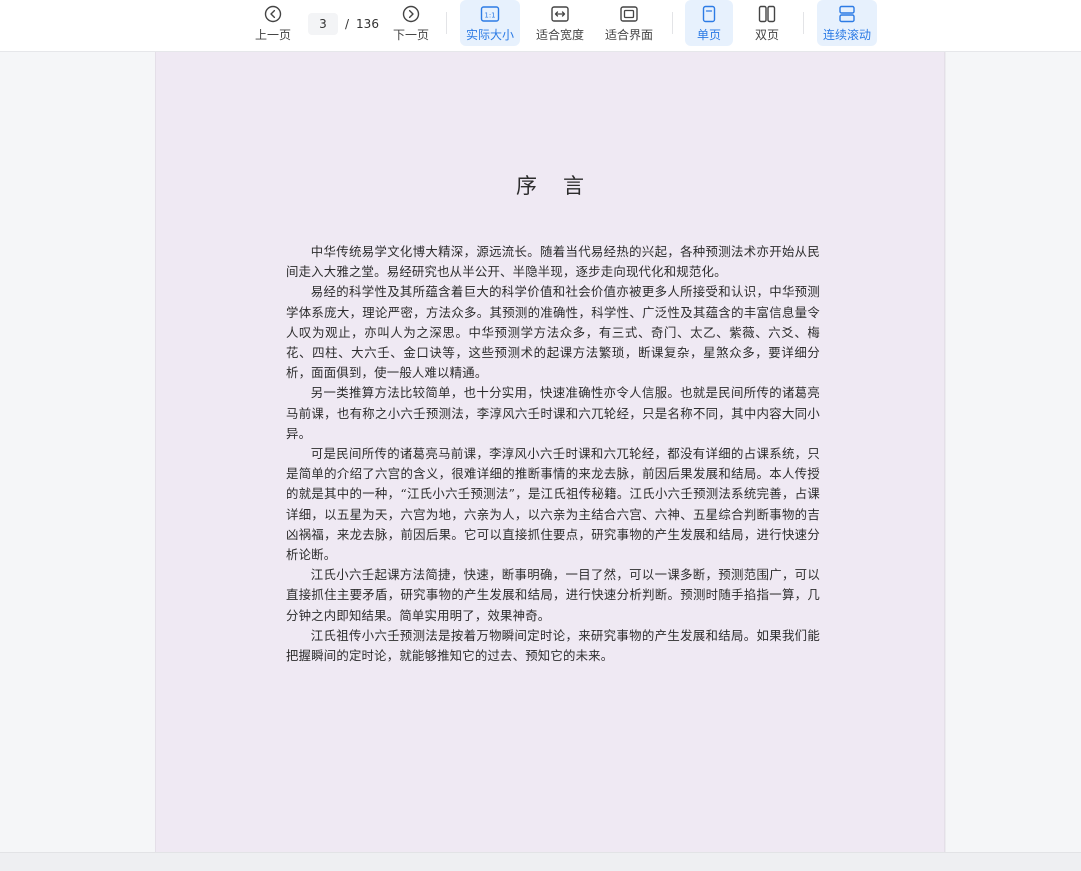 The height and width of the screenshot is (871, 1081). Describe the element at coordinates (846, 35) in the screenshot. I see `continuous-scroll-label: 连续滚动` at that location.